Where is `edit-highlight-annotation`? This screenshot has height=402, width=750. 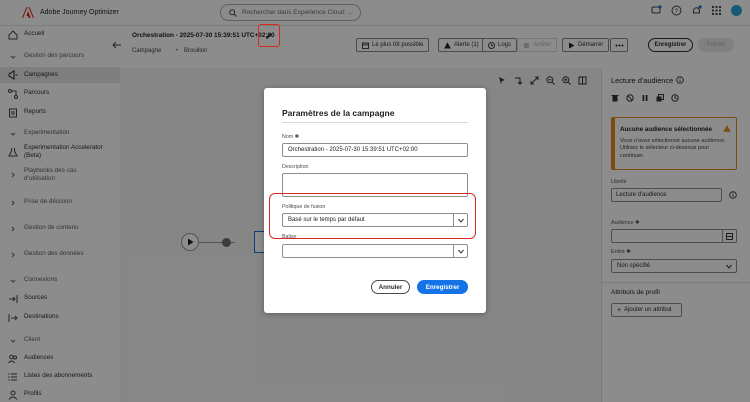
edit-highlight-annotation is located at coordinates (269, 35).